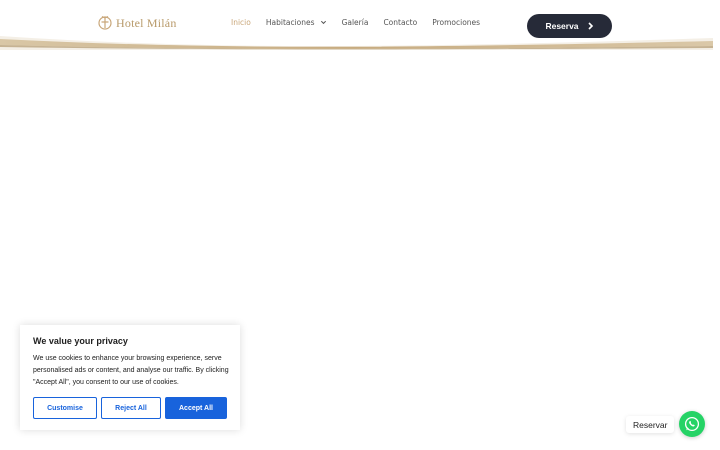 This screenshot has height=450, width=720. What do you see at coordinates (65, 408) in the screenshot?
I see `customise-button: Customise` at bounding box center [65, 408].